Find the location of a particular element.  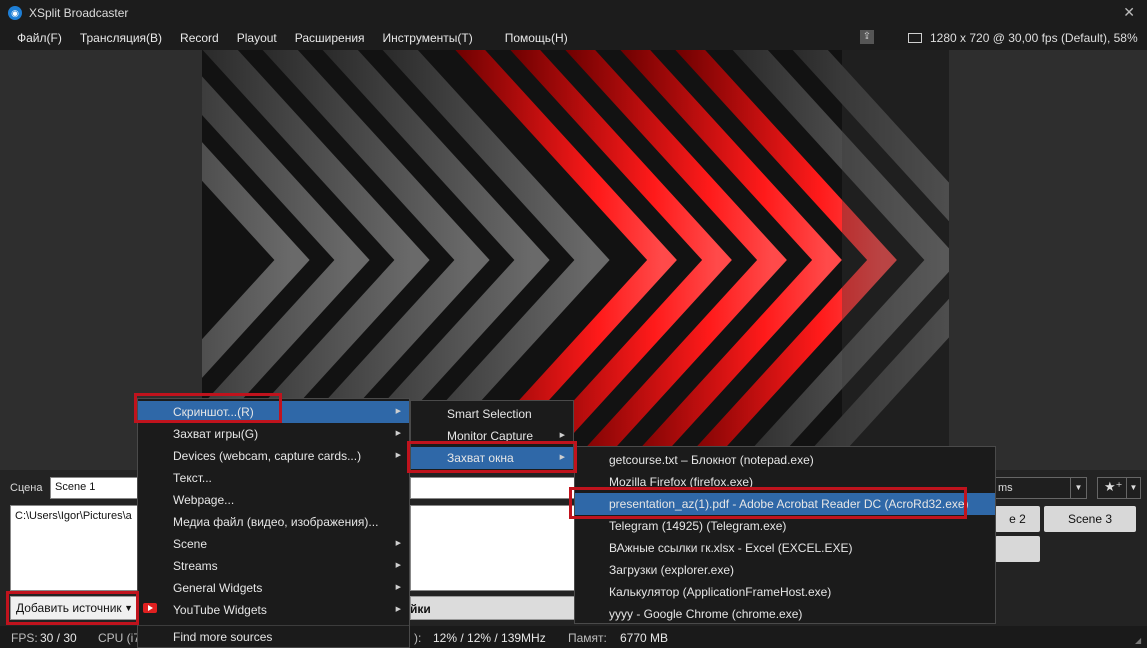

menu-extensions: Расширения is located at coordinates (330, 38).